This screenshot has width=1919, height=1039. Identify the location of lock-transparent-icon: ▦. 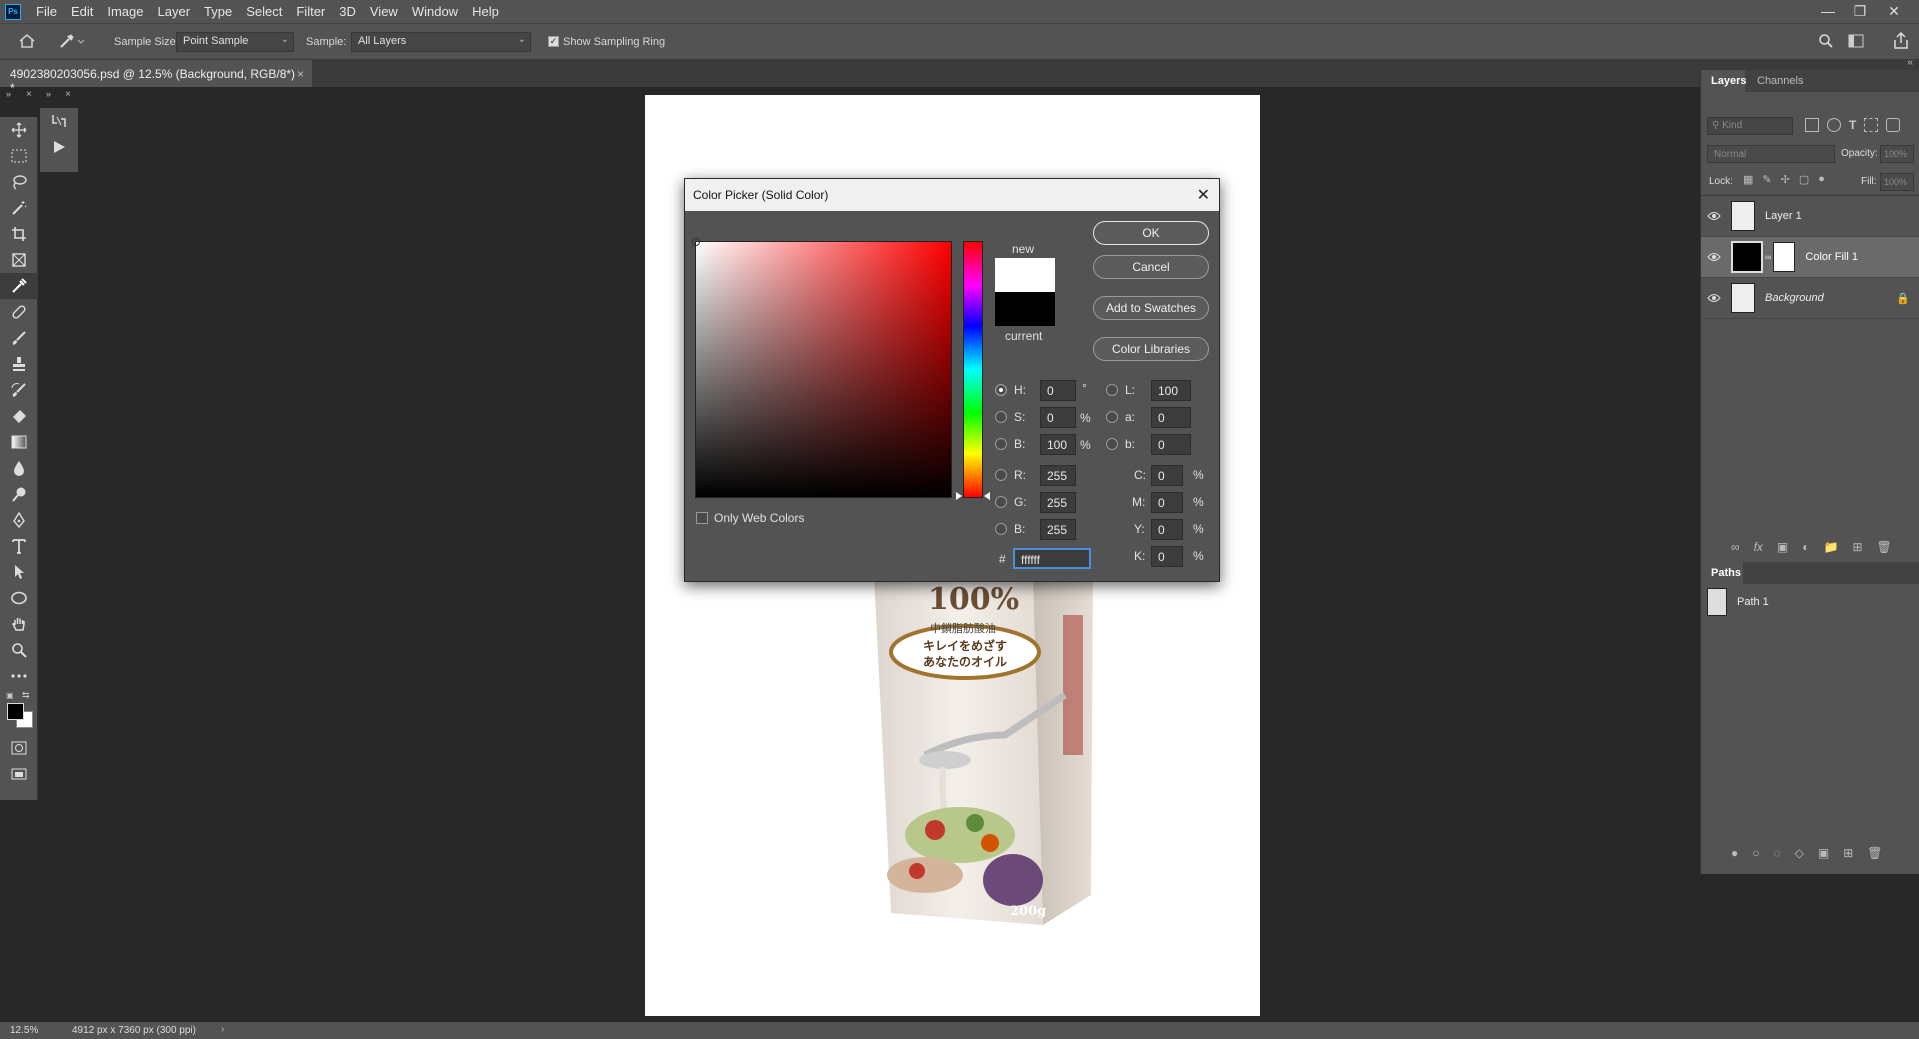
(1748, 179).